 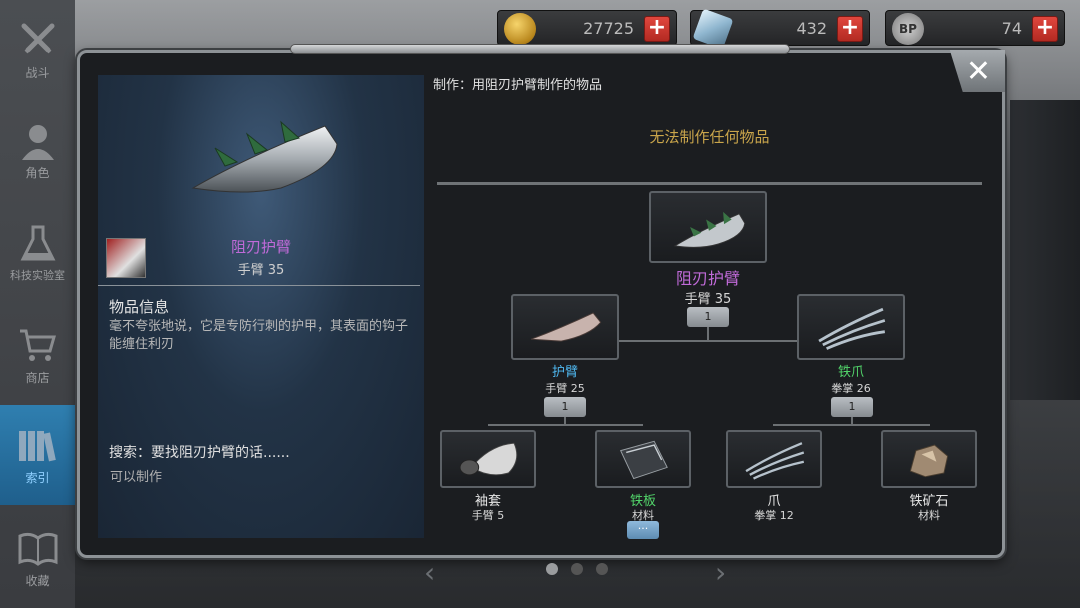 I want to click on open-book-icon, so click(x=38, y=548).